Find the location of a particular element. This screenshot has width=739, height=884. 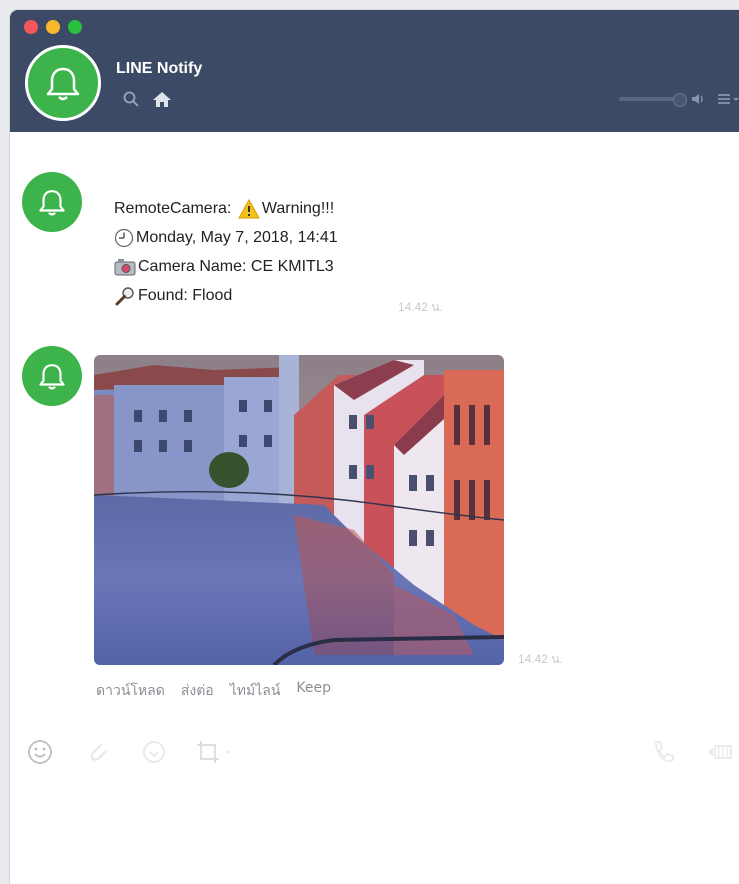

warning-icon is located at coordinates (248, 208).